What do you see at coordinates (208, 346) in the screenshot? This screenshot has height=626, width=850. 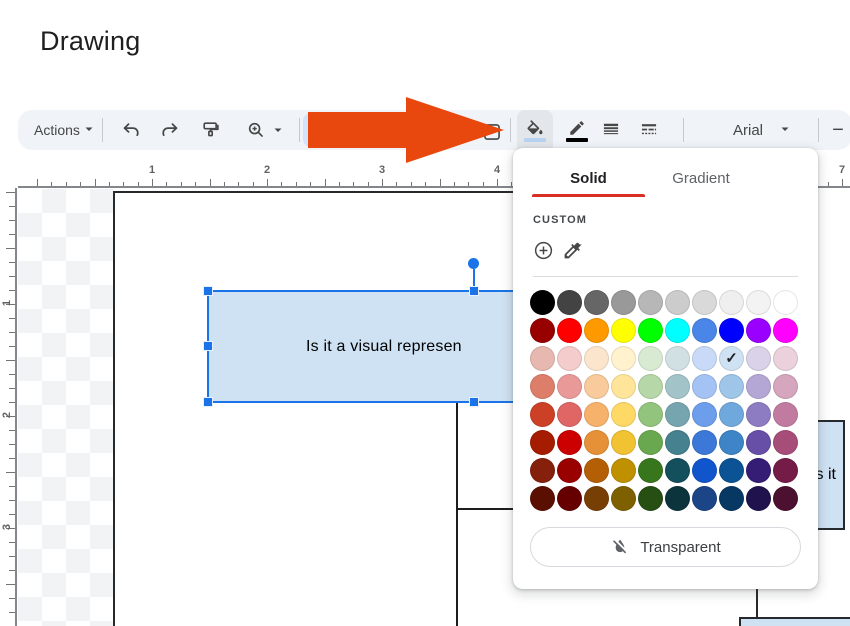 I see `resize-handle-middle-left` at bounding box center [208, 346].